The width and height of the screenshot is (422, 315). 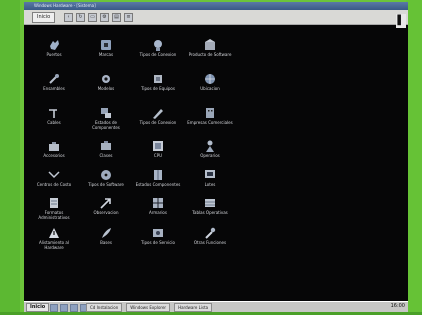 What do you see at coordinates (106, 242) in the screenshot?
I see `desktop-icon-label: Bases` at bounding box center [106, 242].